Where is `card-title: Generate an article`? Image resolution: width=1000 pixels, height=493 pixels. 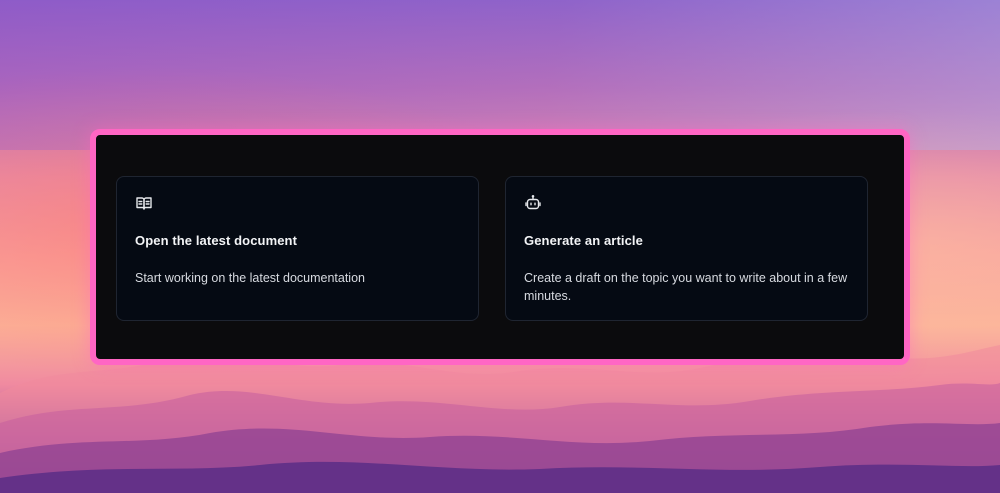 card-title: Generate an article is located at coordinates (583, 240).